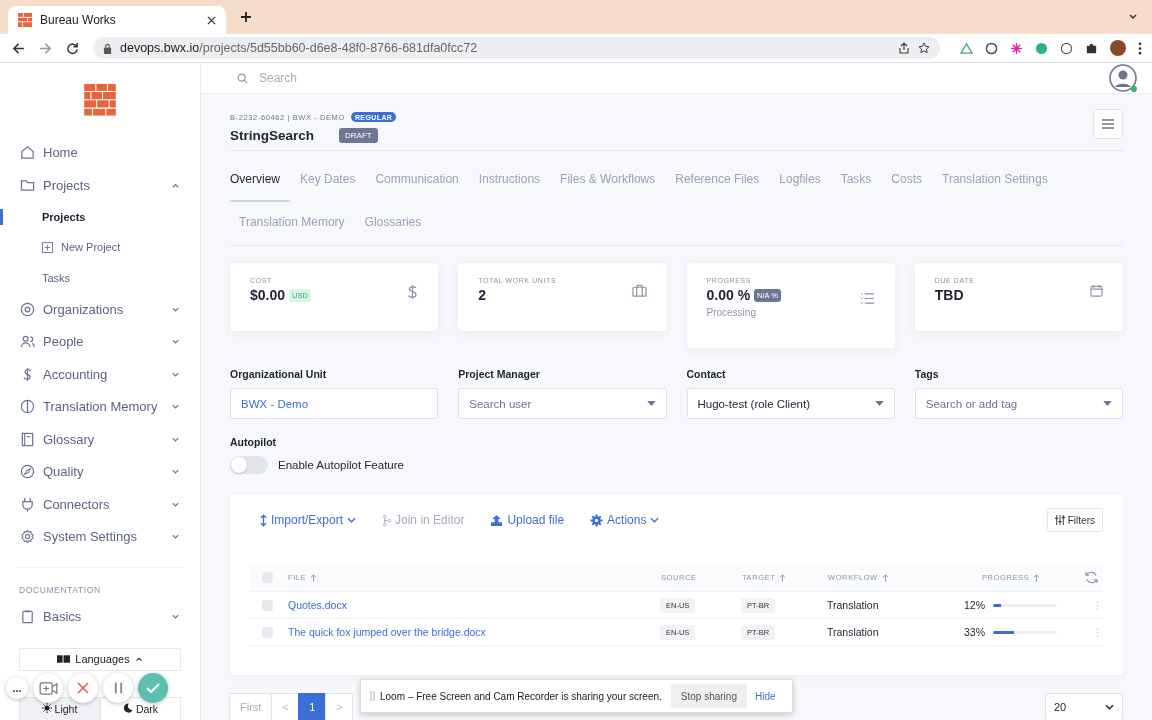 The width and height of the screenshot is (1152, 720). What do you see at coordinates (100, 374) in the screenshot?
I see `sidebar-item: Accounting` at bounding box center [100, 374].